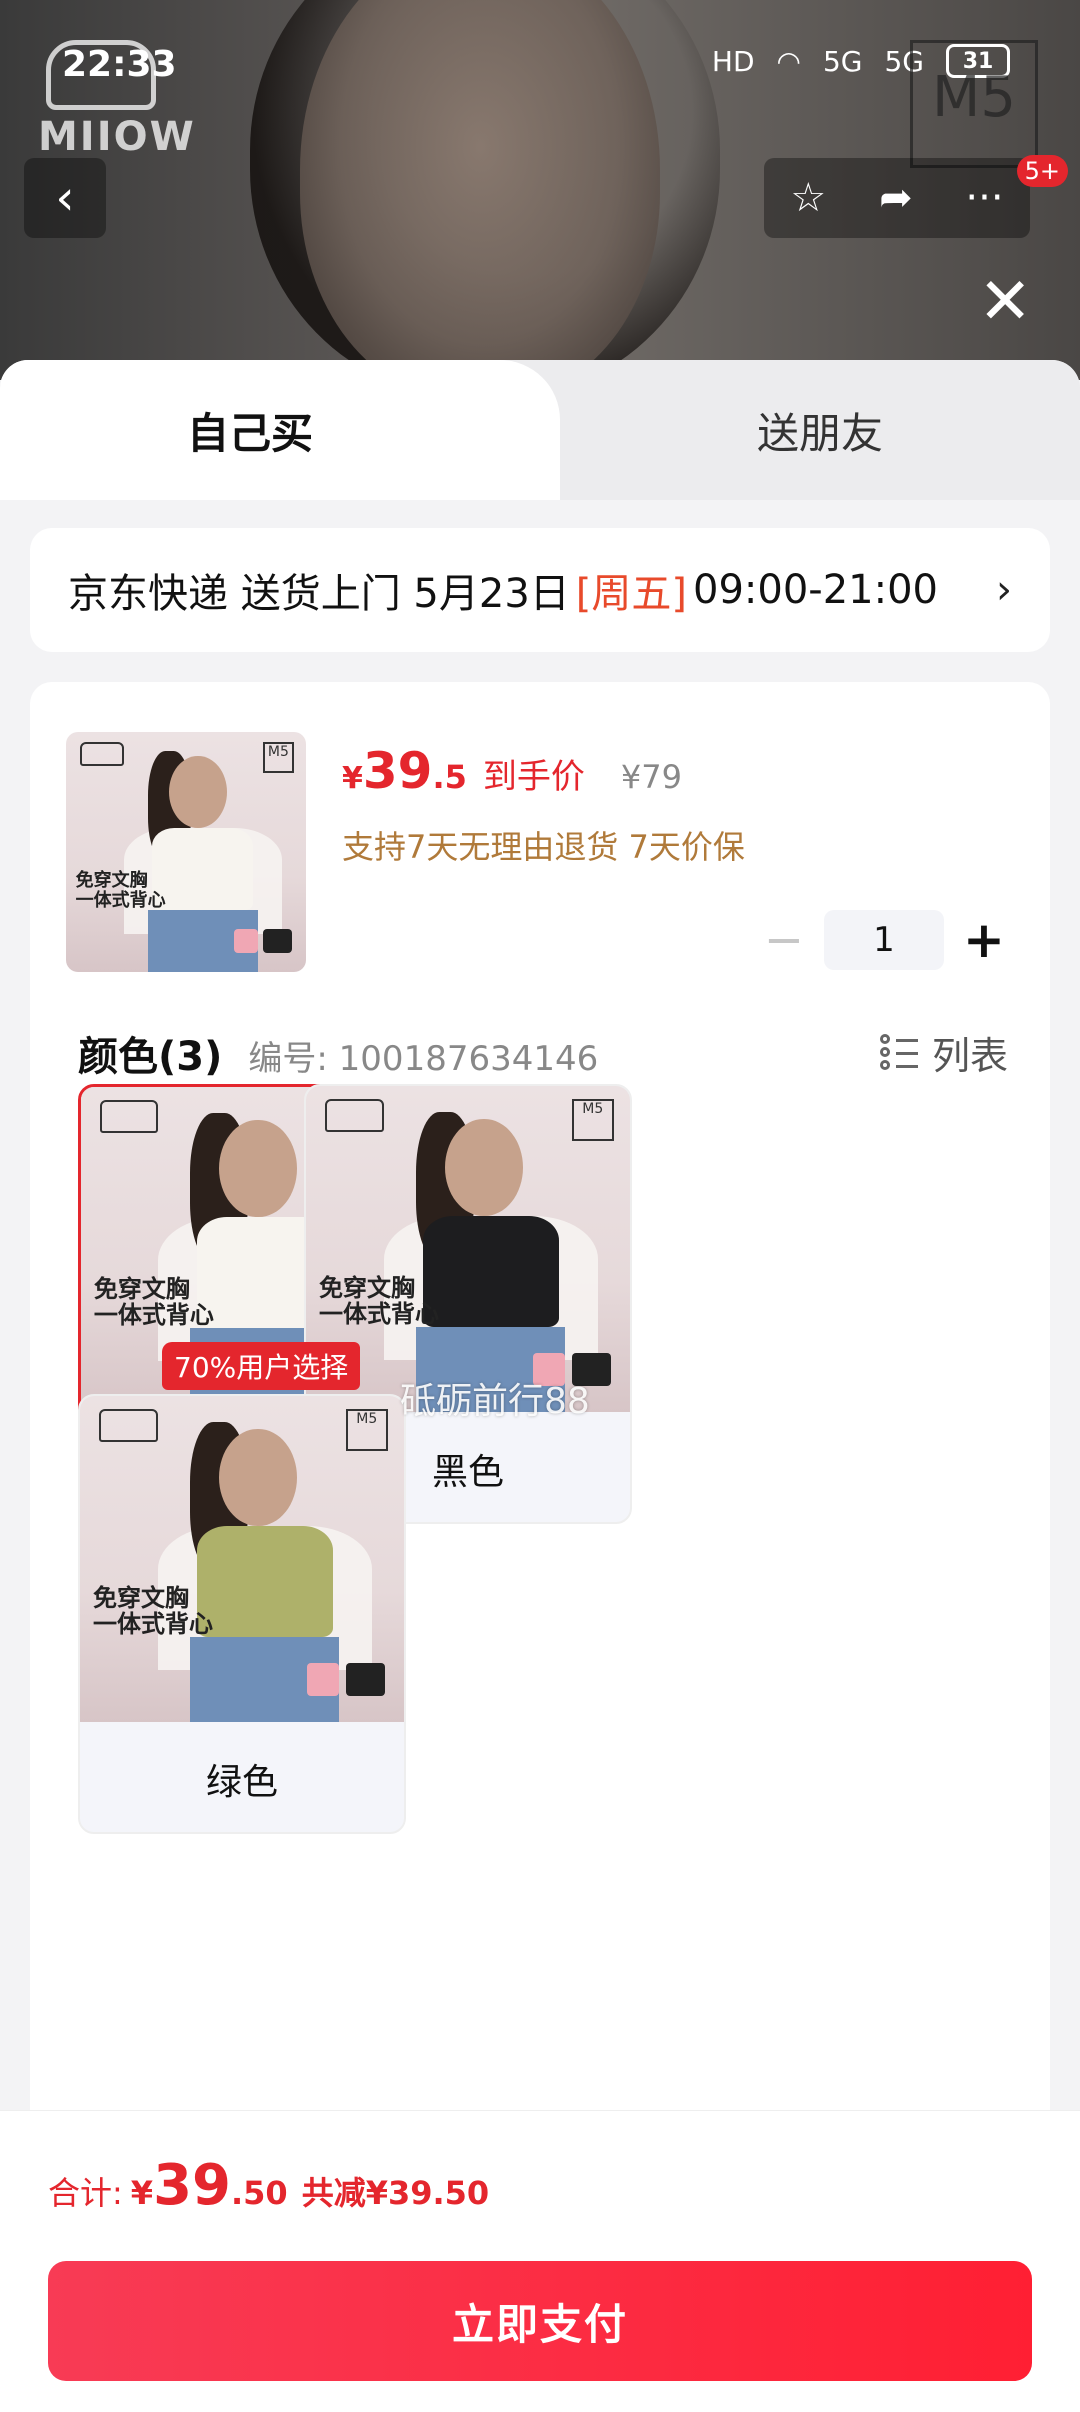 The height and width of the screenshot is (2412, 1080). What do you see at coordinates (119, 64) in the screenshot?
I see `status-time: 22:33` at bounding box center [119, 64].